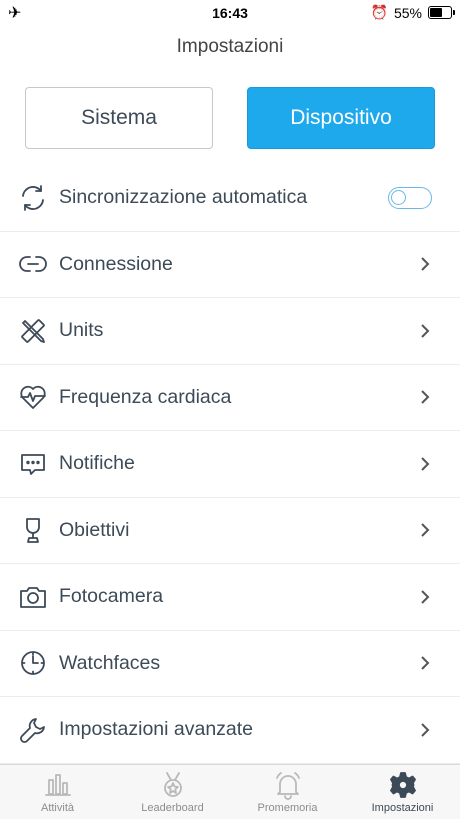 Image resolution: width=460 pixels, height=819 pixels. I want to click on row-impostazioni-avanzate: Impostazioni avanzate, so click(230, 730).